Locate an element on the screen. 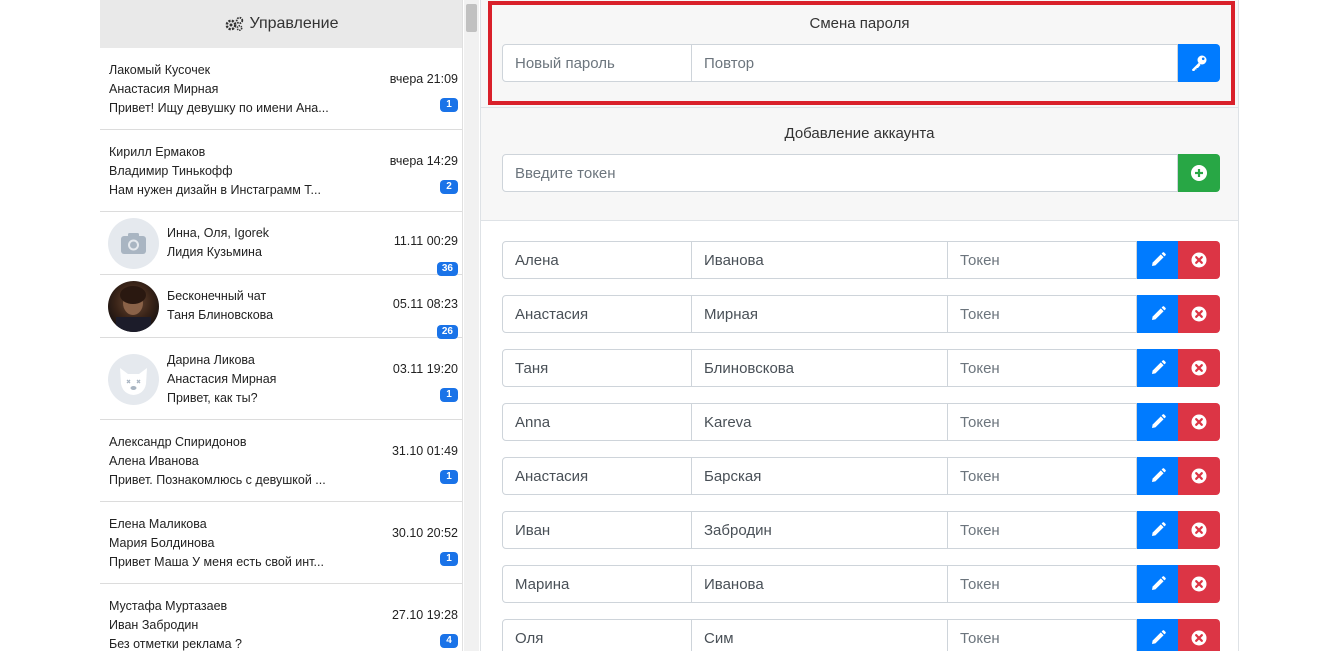 Image resolution: width=1337 pixels, height=651 pixels. account-last-name-input: Kareva is located at coordinates (819, 422).